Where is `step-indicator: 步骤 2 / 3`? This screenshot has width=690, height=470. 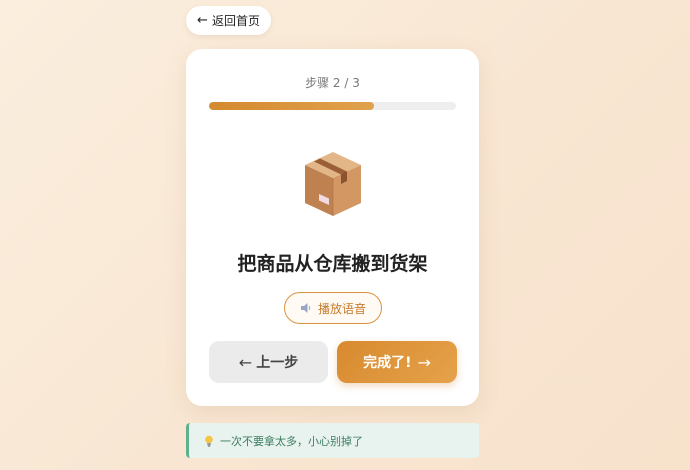
step-indicator: 步骤 2 / 3 is located at coordinates (332, 83).